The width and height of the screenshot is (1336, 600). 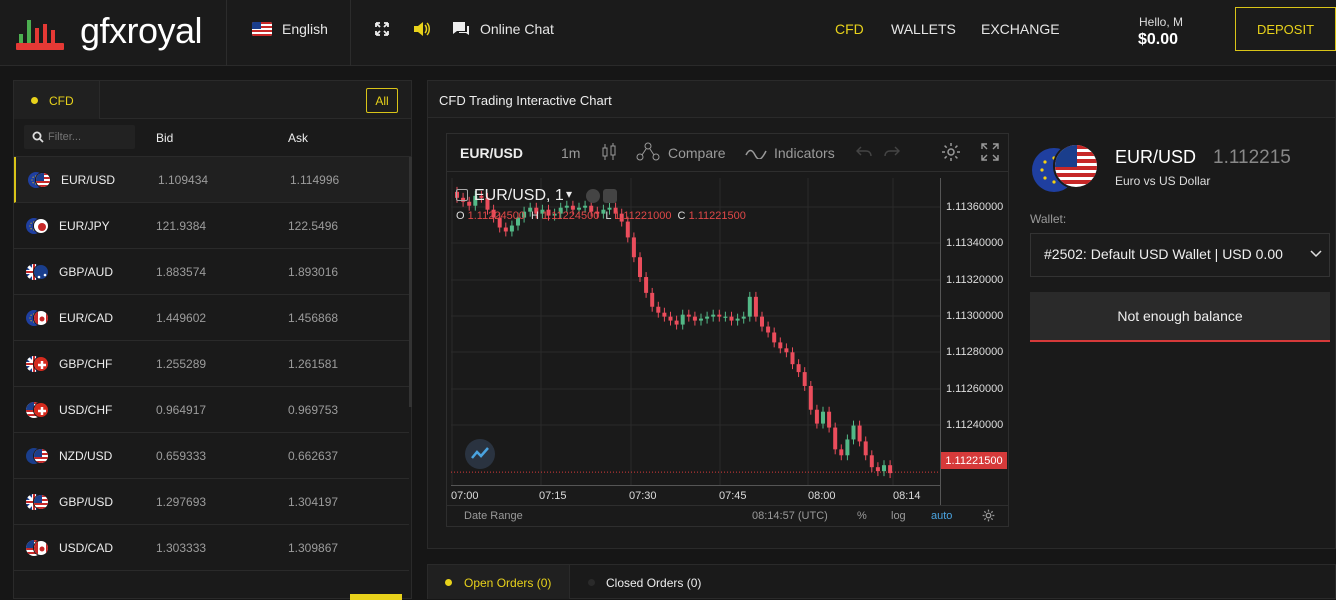 I want to click on ask-value: 0.662637, so click(x=313, y=456).